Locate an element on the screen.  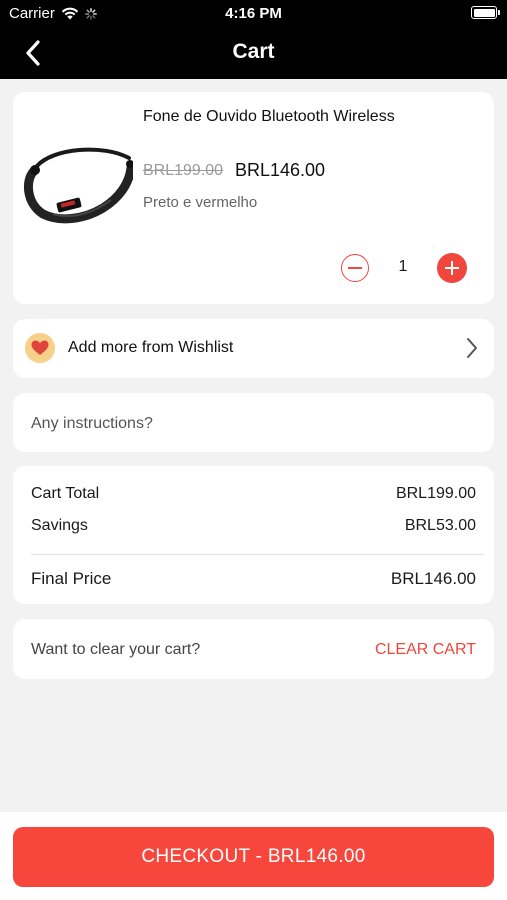
status-time: 4:16 PM is located at coordinates (253, 13).